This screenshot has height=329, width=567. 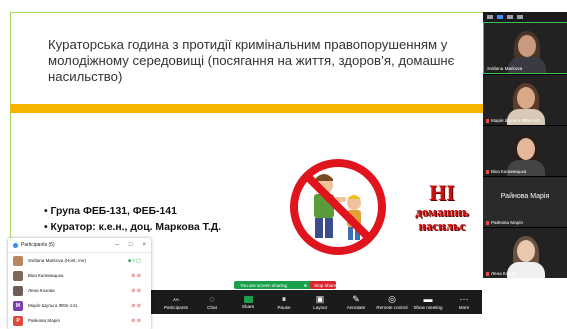 I want to click on sharing-indicator-icon, so click(x=305, y=285).